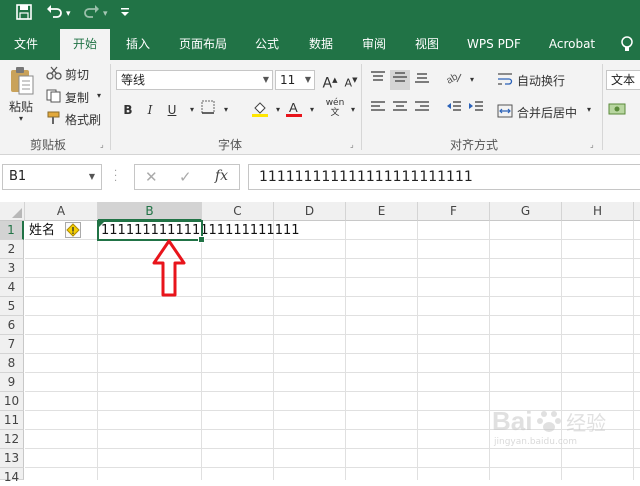 The width and height of the screenshot is (640, 486). Describe the element at coordinates (12, 363) in the screenshot. I see `row-header-8: 8` at that location.